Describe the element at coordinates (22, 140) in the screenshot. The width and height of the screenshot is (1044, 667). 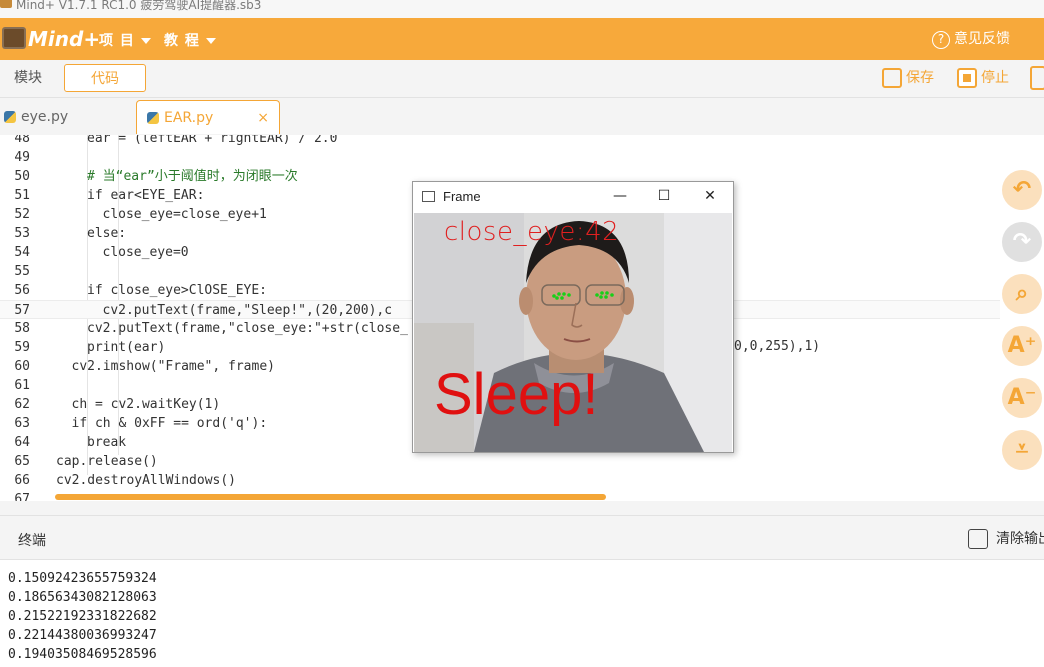
I see `line-number: 48` at that location.